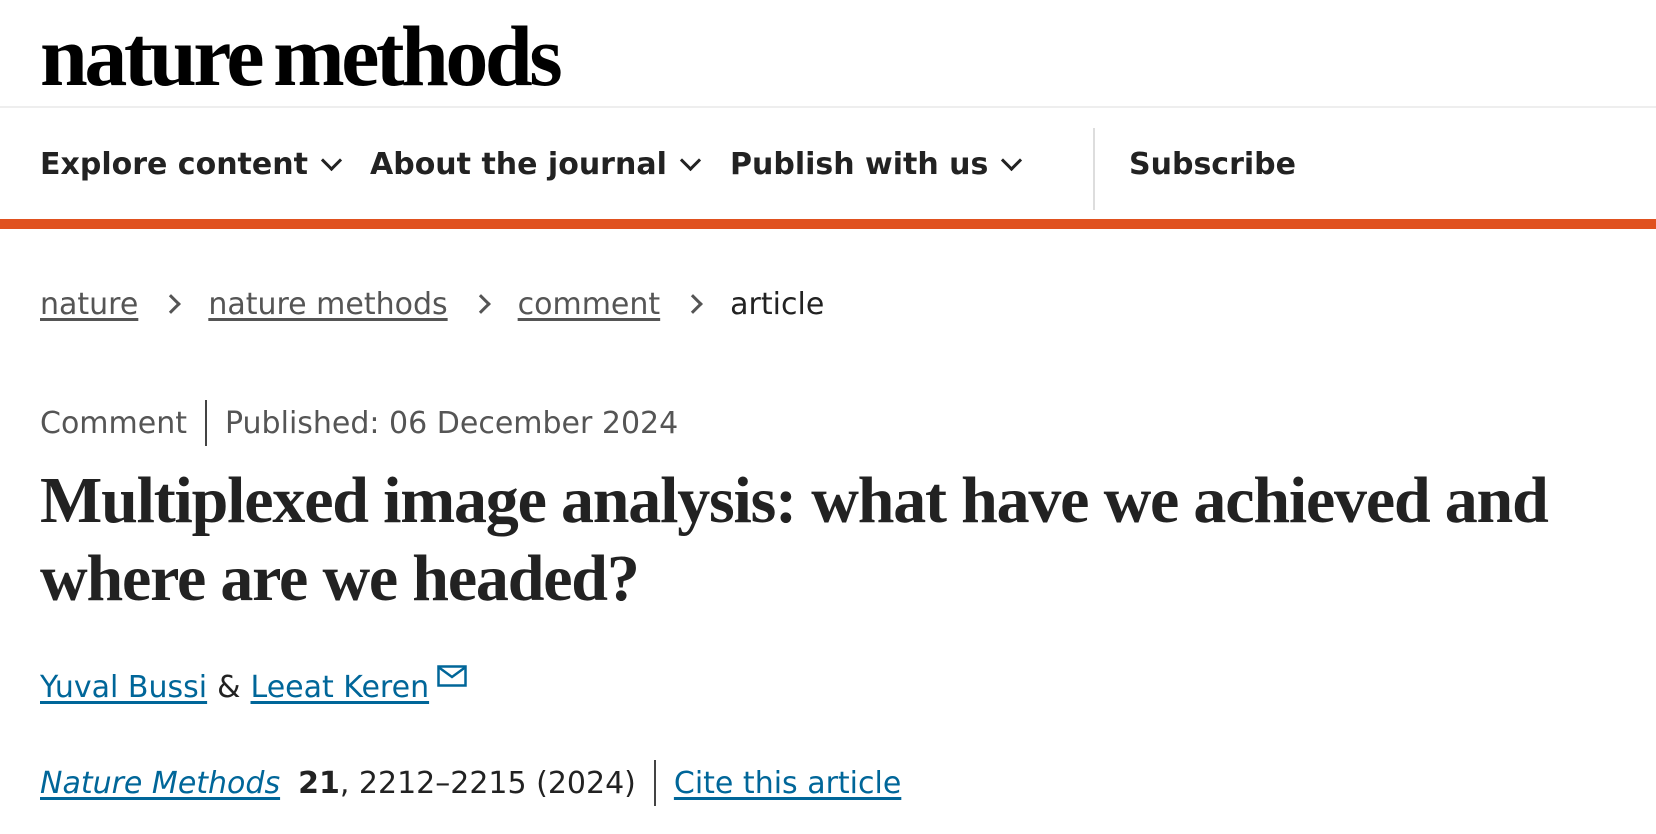  Describe the element at coordinates (589, 304) in the screenshot. I see `breadcrumb-link-comment: comment` at that location.